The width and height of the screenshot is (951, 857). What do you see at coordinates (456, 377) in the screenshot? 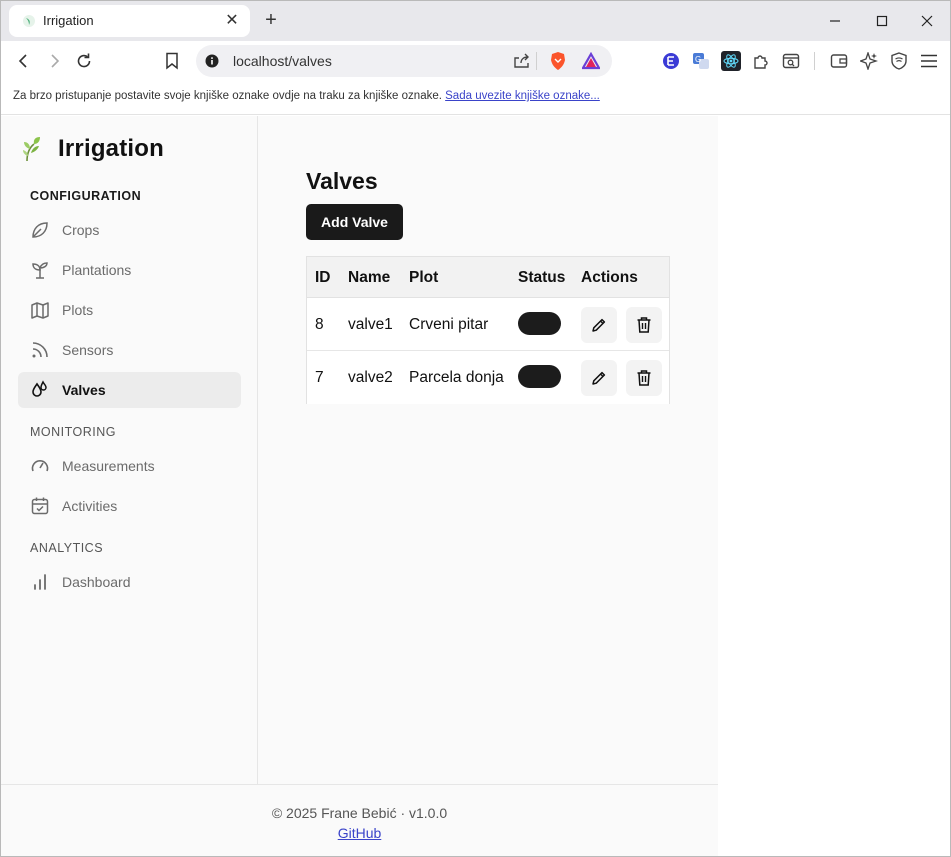
I see `cell-plot: Parcela donja` at bounding box center [456, 377].